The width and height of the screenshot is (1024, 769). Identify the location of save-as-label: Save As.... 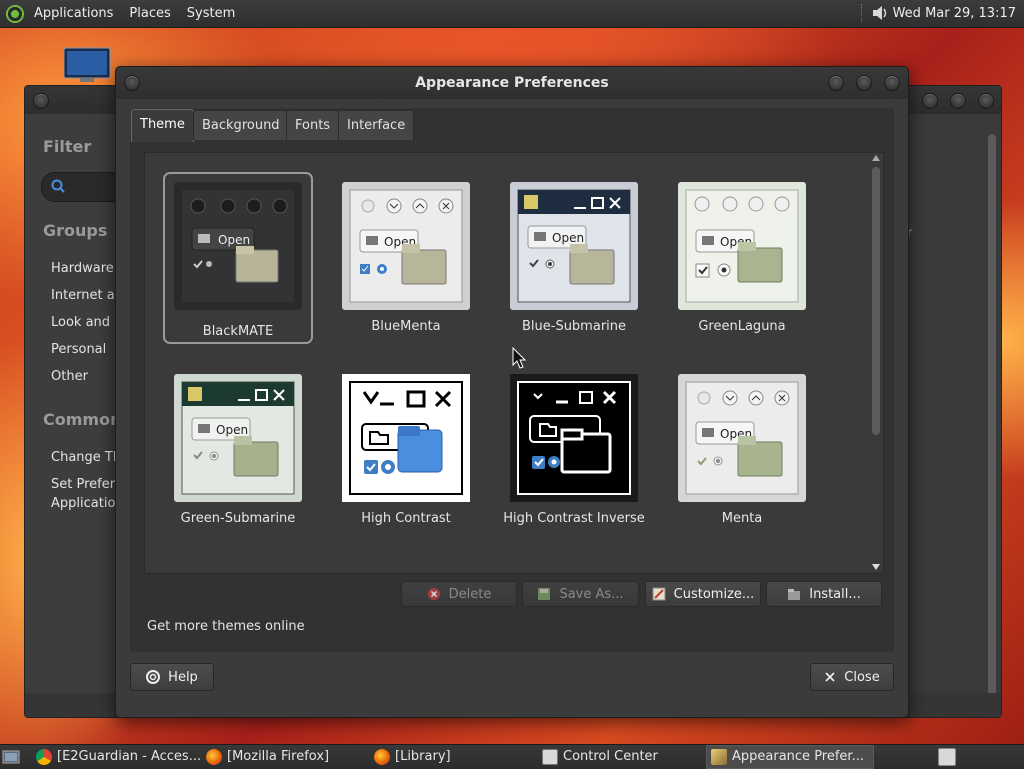
(591, 594).